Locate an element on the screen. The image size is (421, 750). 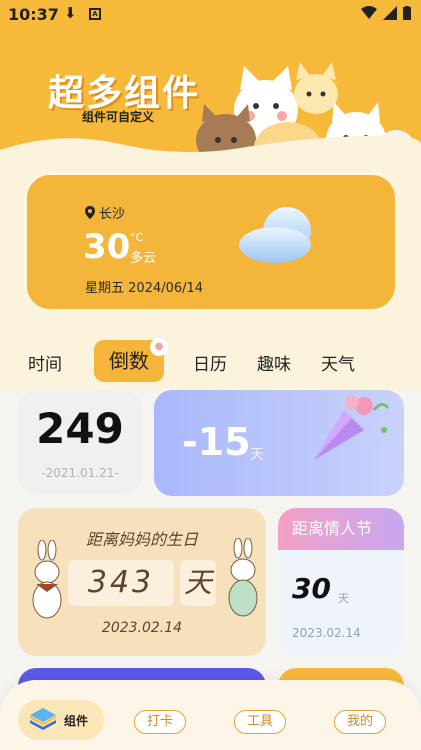
paw-icon: ● is located at coordinates (159, 347).